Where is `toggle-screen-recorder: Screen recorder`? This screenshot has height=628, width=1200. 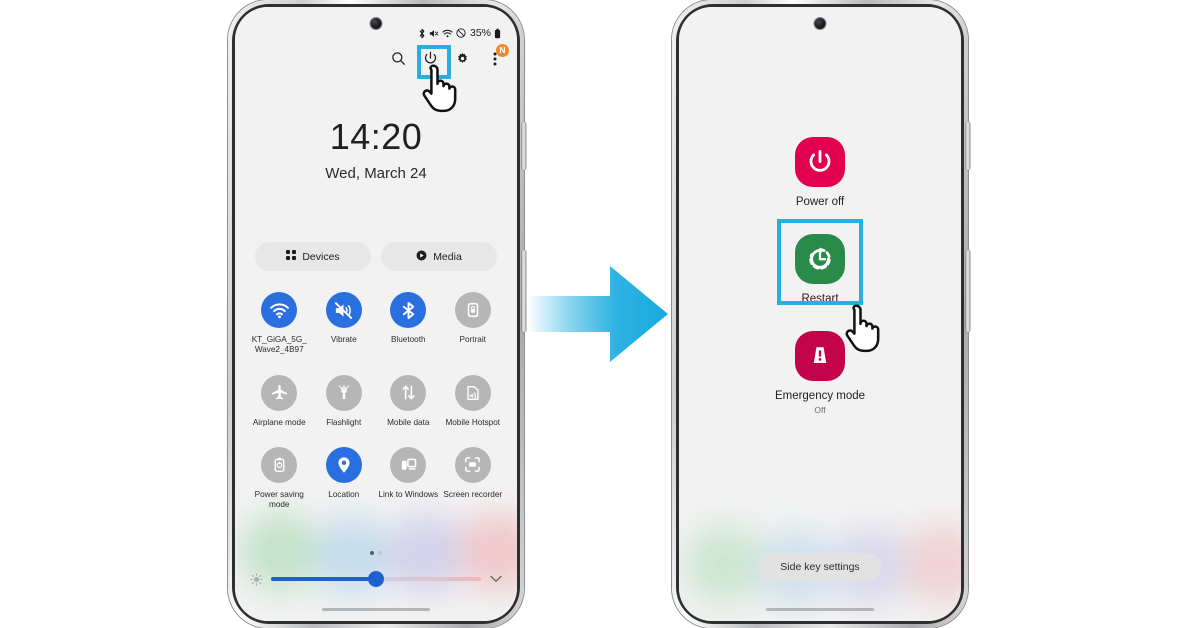
toggle-screen-recorder: Screen recorder is located at coordinates (473, 478).